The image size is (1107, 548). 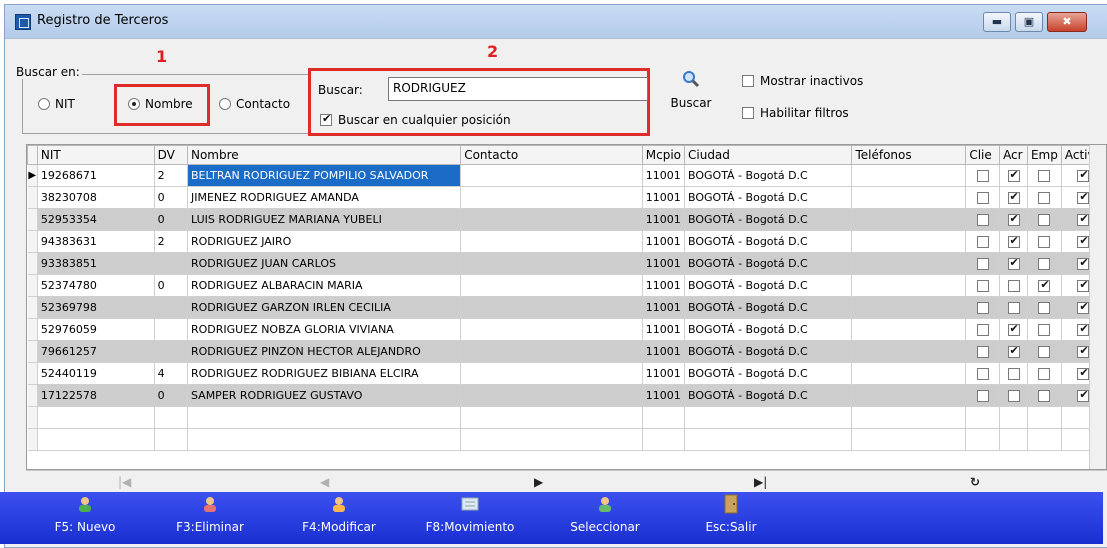 What do you see at coordinates (32, 241) in the screenshot?
I see `row-indicator` at bounding box center [32, 241].